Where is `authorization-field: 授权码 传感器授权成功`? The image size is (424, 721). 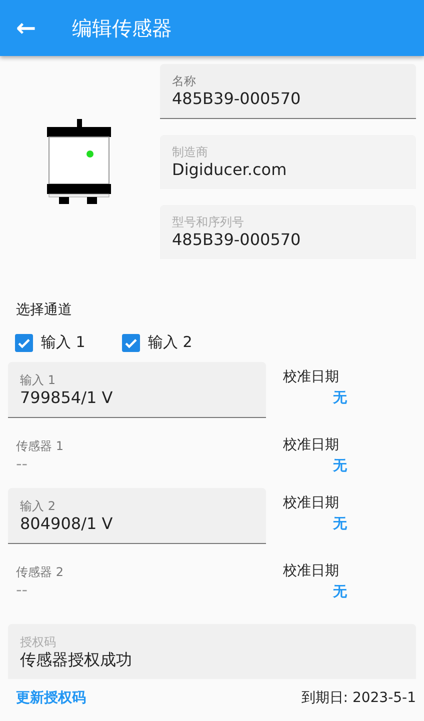
authorization-field: 授权码 传感器授权成功 is located at coordinates (212, 651).